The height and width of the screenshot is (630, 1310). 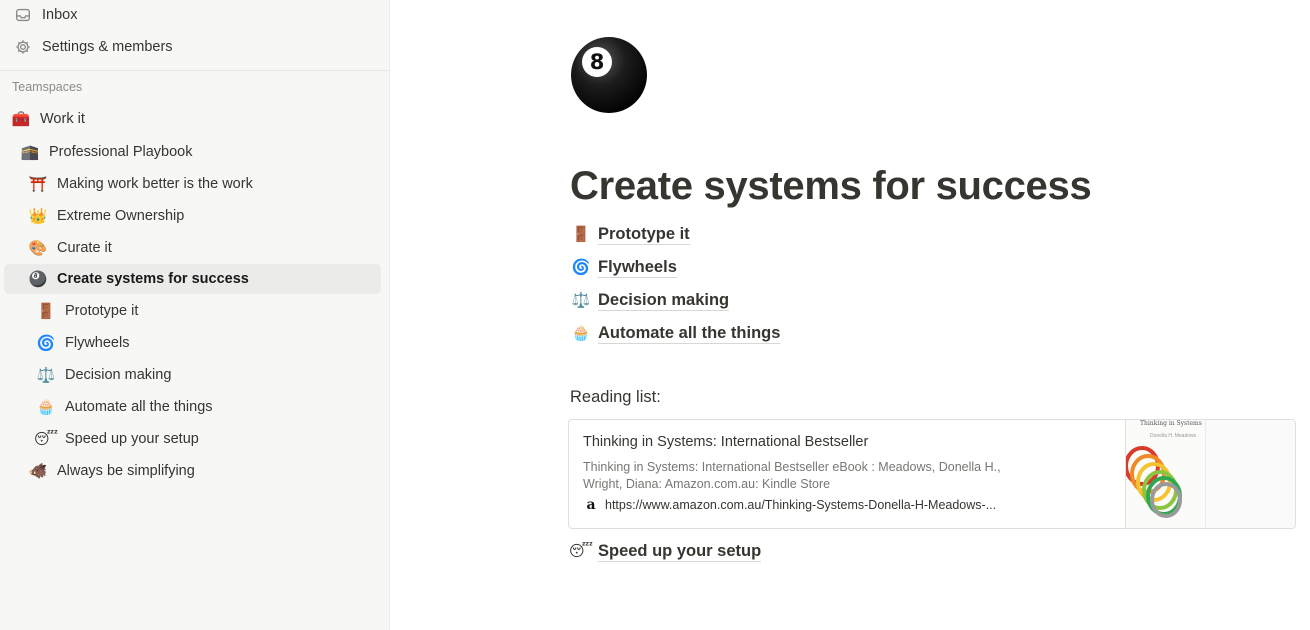 I want to click on sidebar-item-making-work-better: ⛩️ Making work better is the work, so click(x=192, y=184).